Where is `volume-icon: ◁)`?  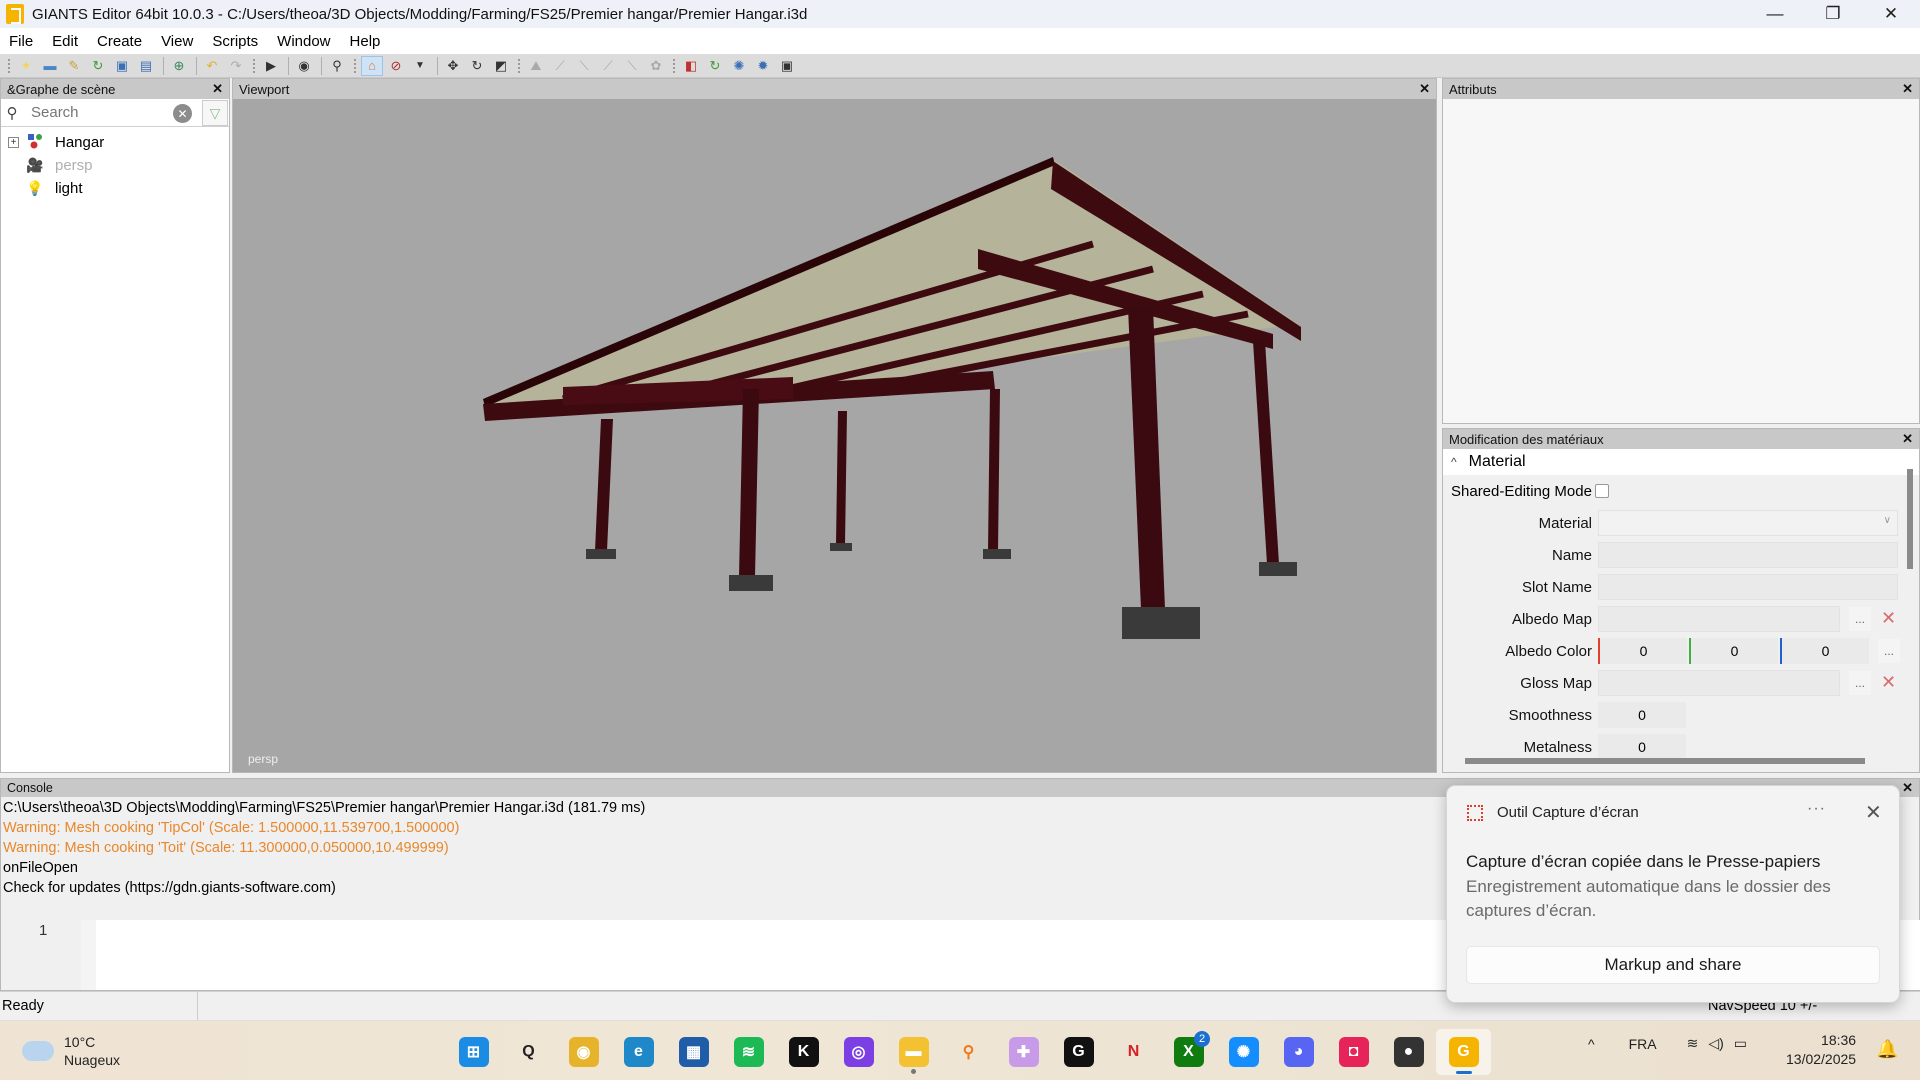 volume-icon: ◁) is located at coordinates (1715, 1043).